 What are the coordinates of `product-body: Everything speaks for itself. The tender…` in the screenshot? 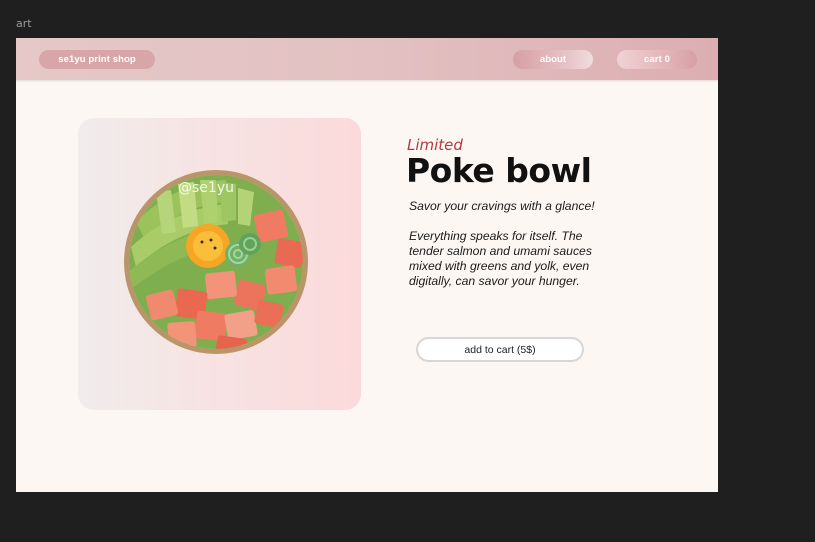 It's located at (500, 258).